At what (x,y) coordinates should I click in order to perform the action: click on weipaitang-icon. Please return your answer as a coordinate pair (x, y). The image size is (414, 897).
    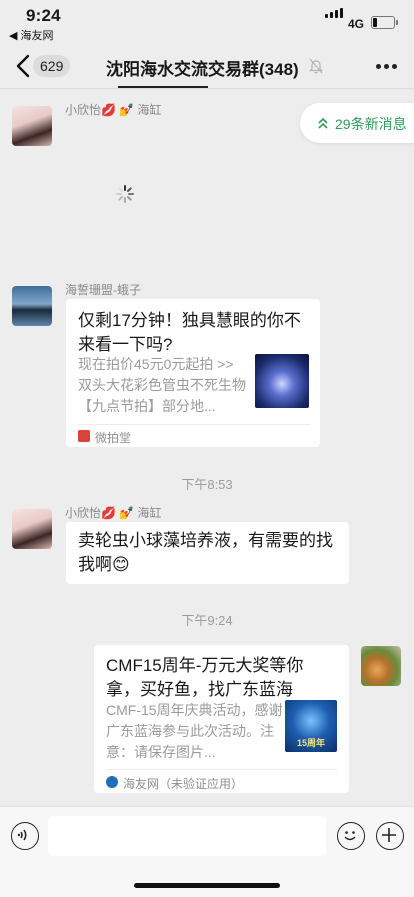
    Looking at the image, I should click on (84, 436).